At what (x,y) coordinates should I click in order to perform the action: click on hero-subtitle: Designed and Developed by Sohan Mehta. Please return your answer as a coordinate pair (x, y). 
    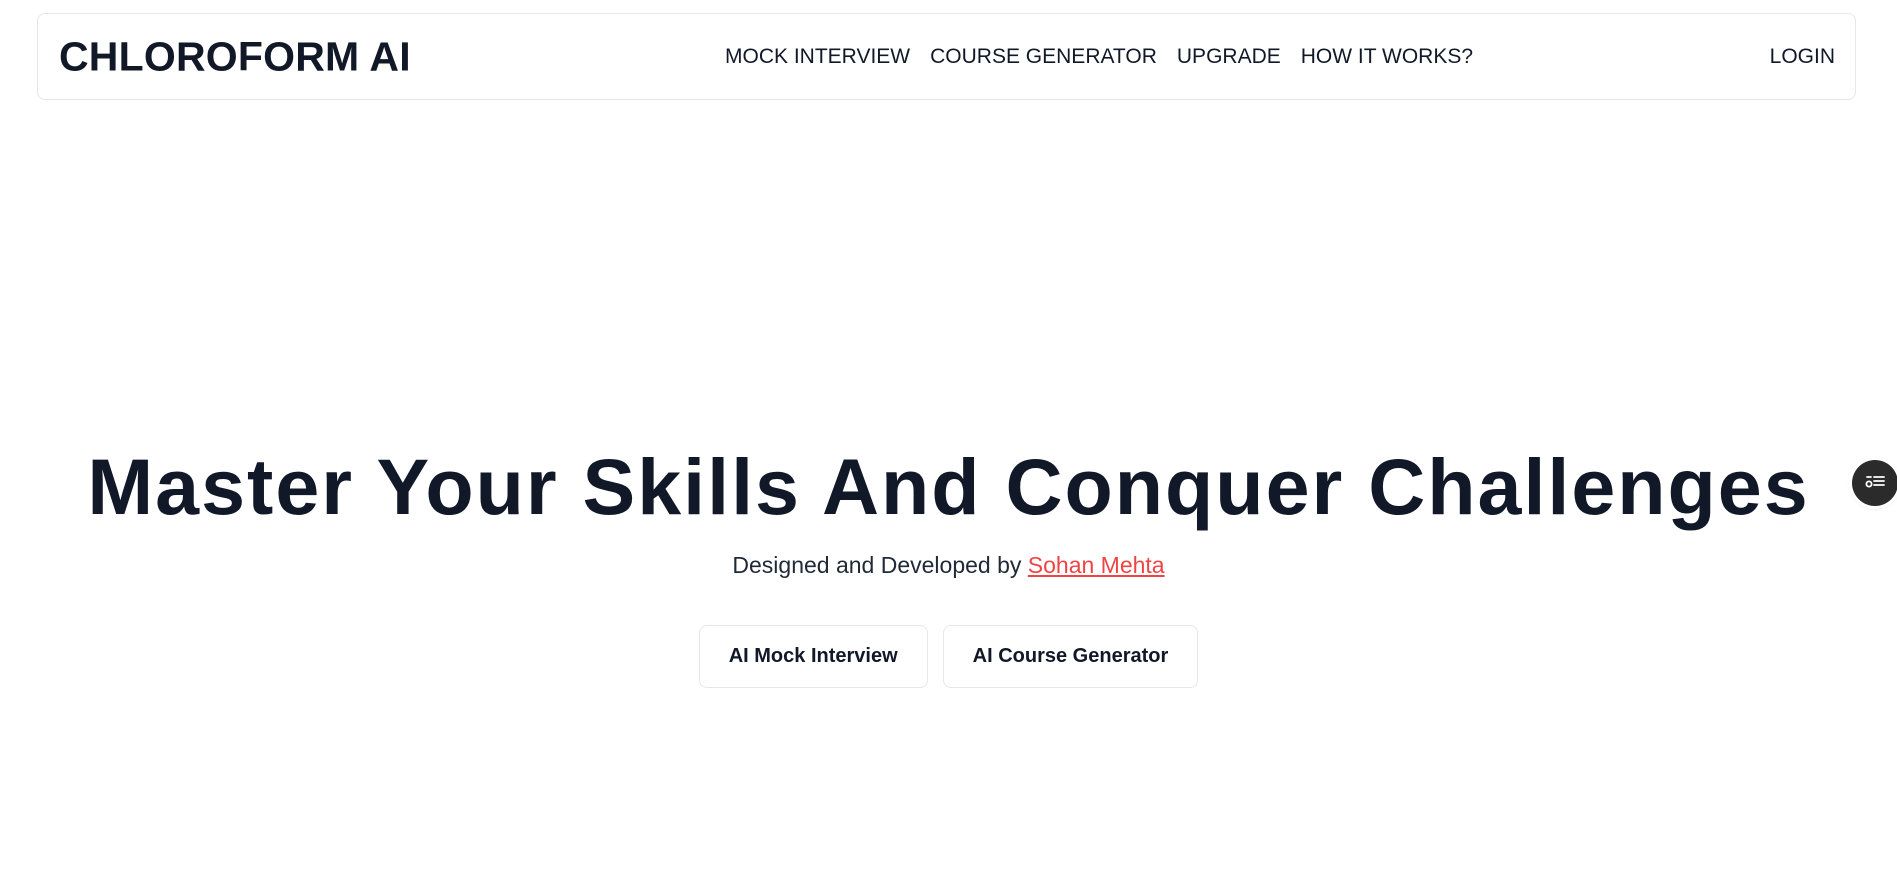
    Looking at the image, I should click on (948, 565).